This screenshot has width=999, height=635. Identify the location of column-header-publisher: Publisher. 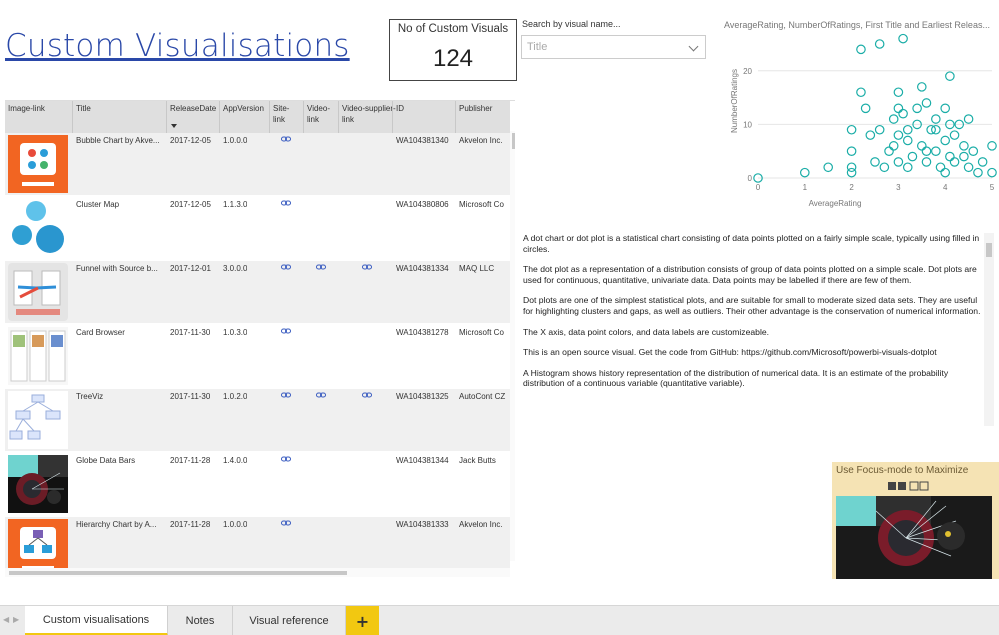
(475, 108).